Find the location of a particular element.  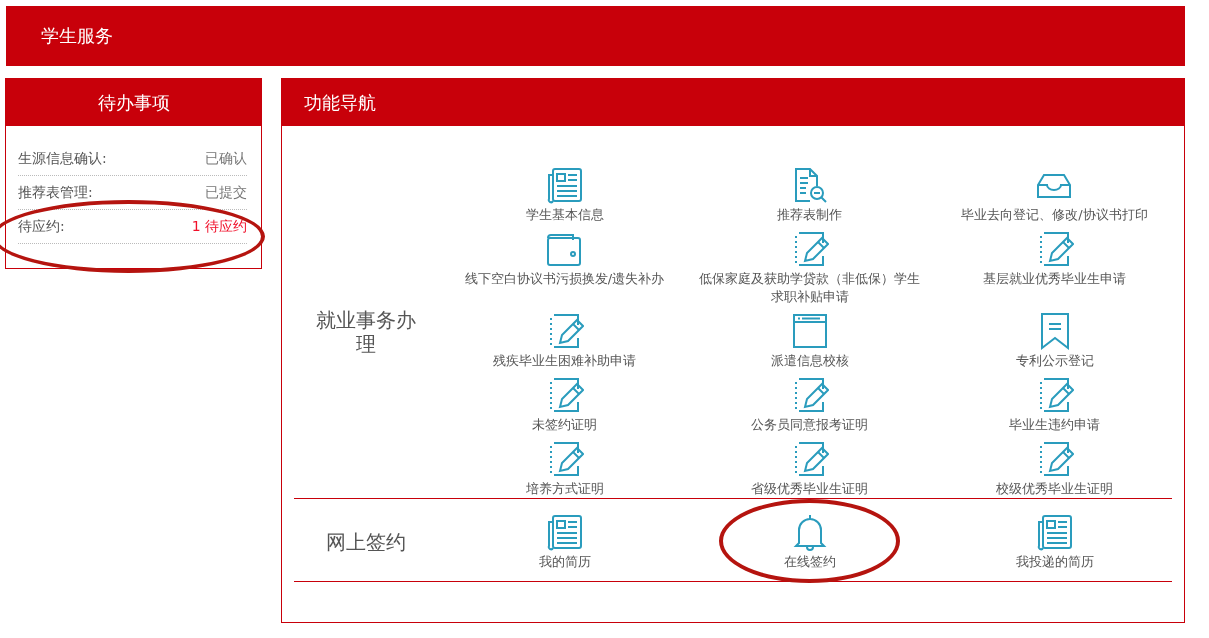

section-label: 就业事务办理 is located at coordinates (366, 332).